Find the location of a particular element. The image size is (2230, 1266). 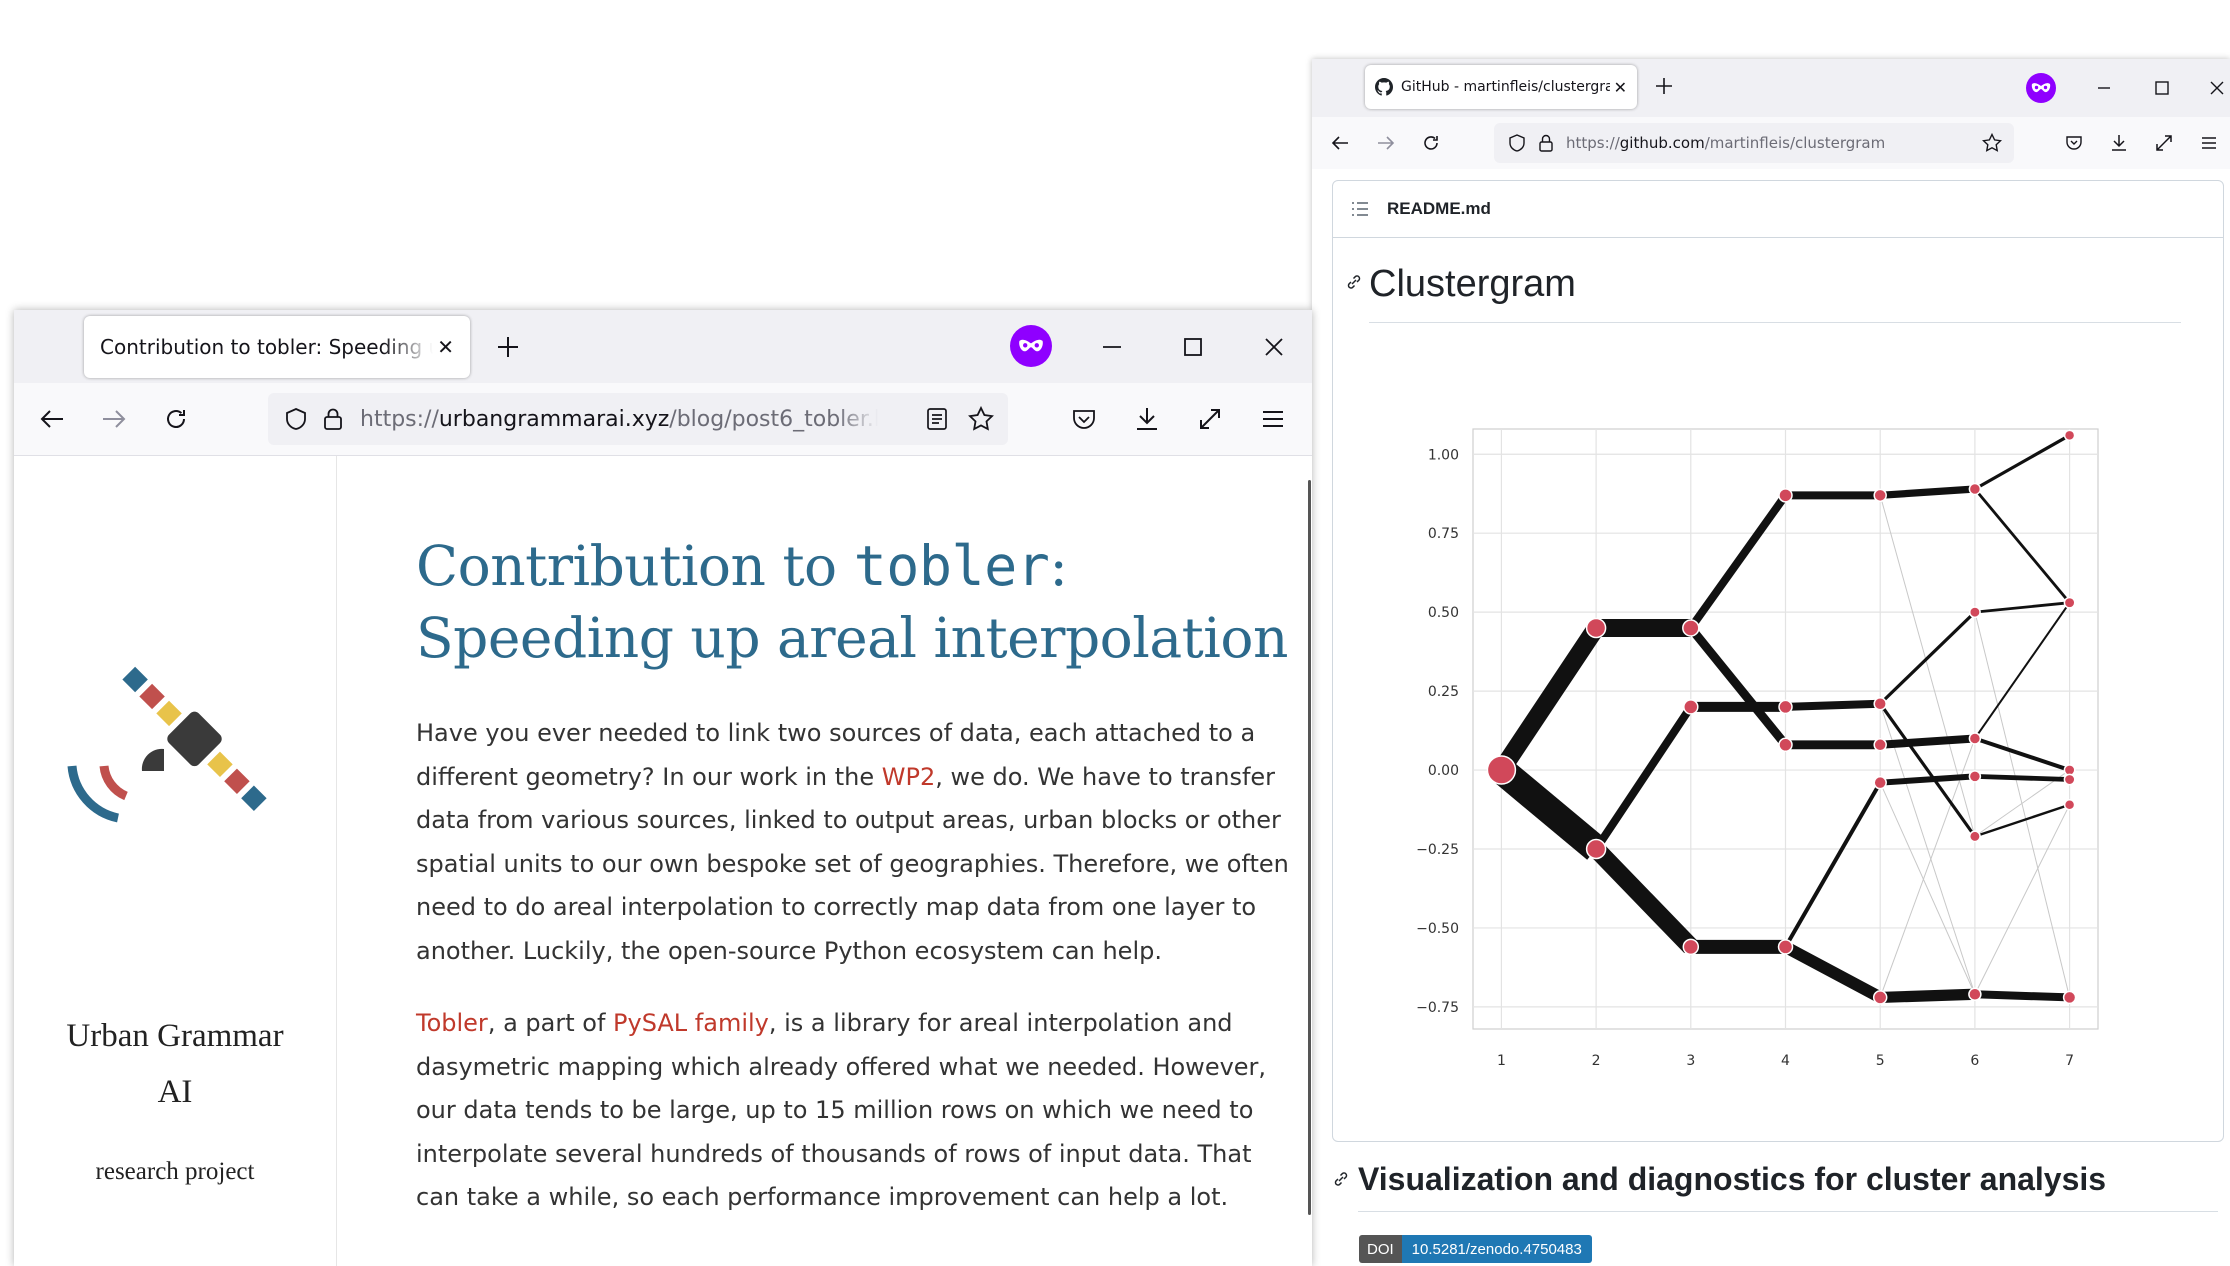

article-title-code: tobler is located at coordinates (951, 566).